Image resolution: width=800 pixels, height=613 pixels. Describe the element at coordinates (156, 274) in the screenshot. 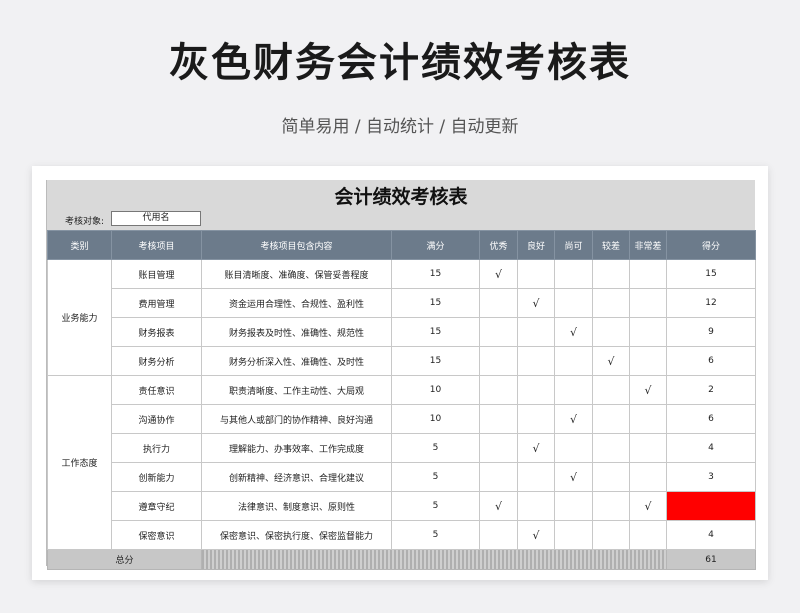

I see `item-cell: 账目管理` at that location.